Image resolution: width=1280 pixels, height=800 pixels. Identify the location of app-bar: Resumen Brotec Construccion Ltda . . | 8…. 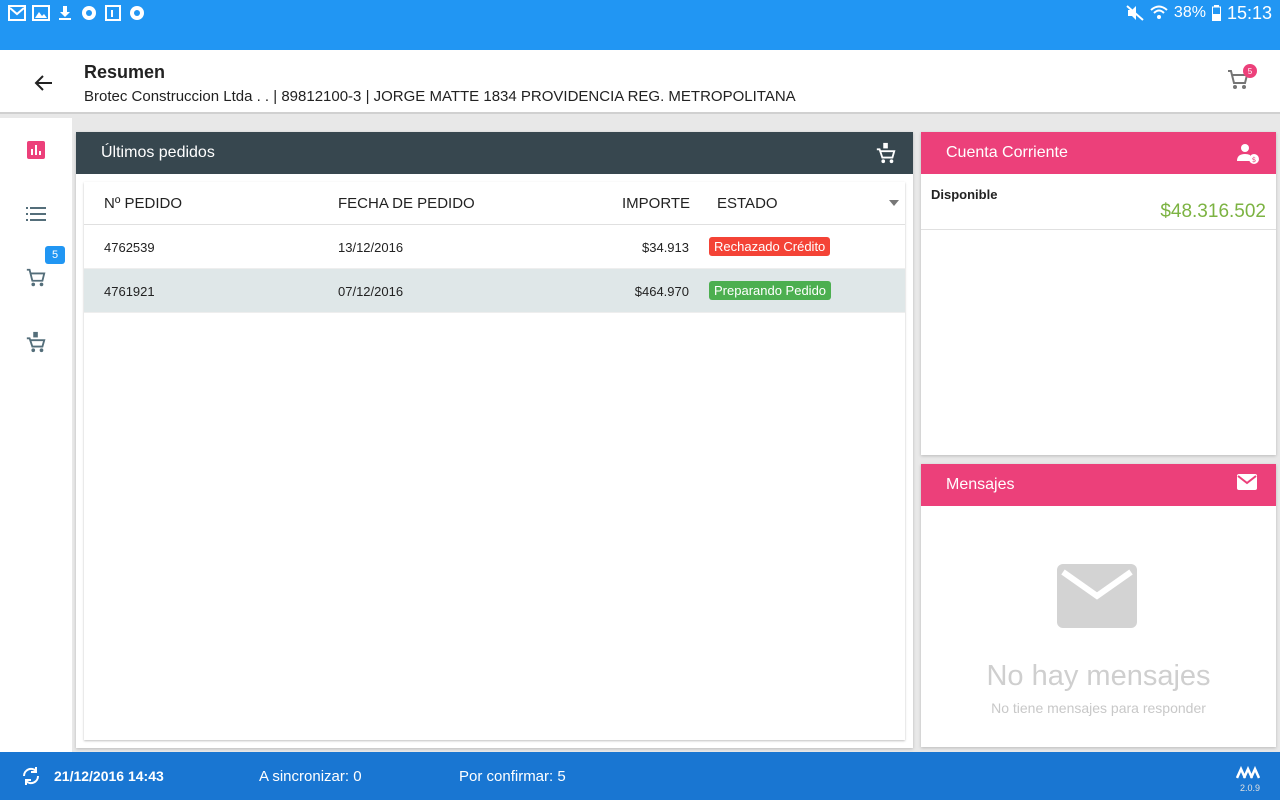
(640, 82).